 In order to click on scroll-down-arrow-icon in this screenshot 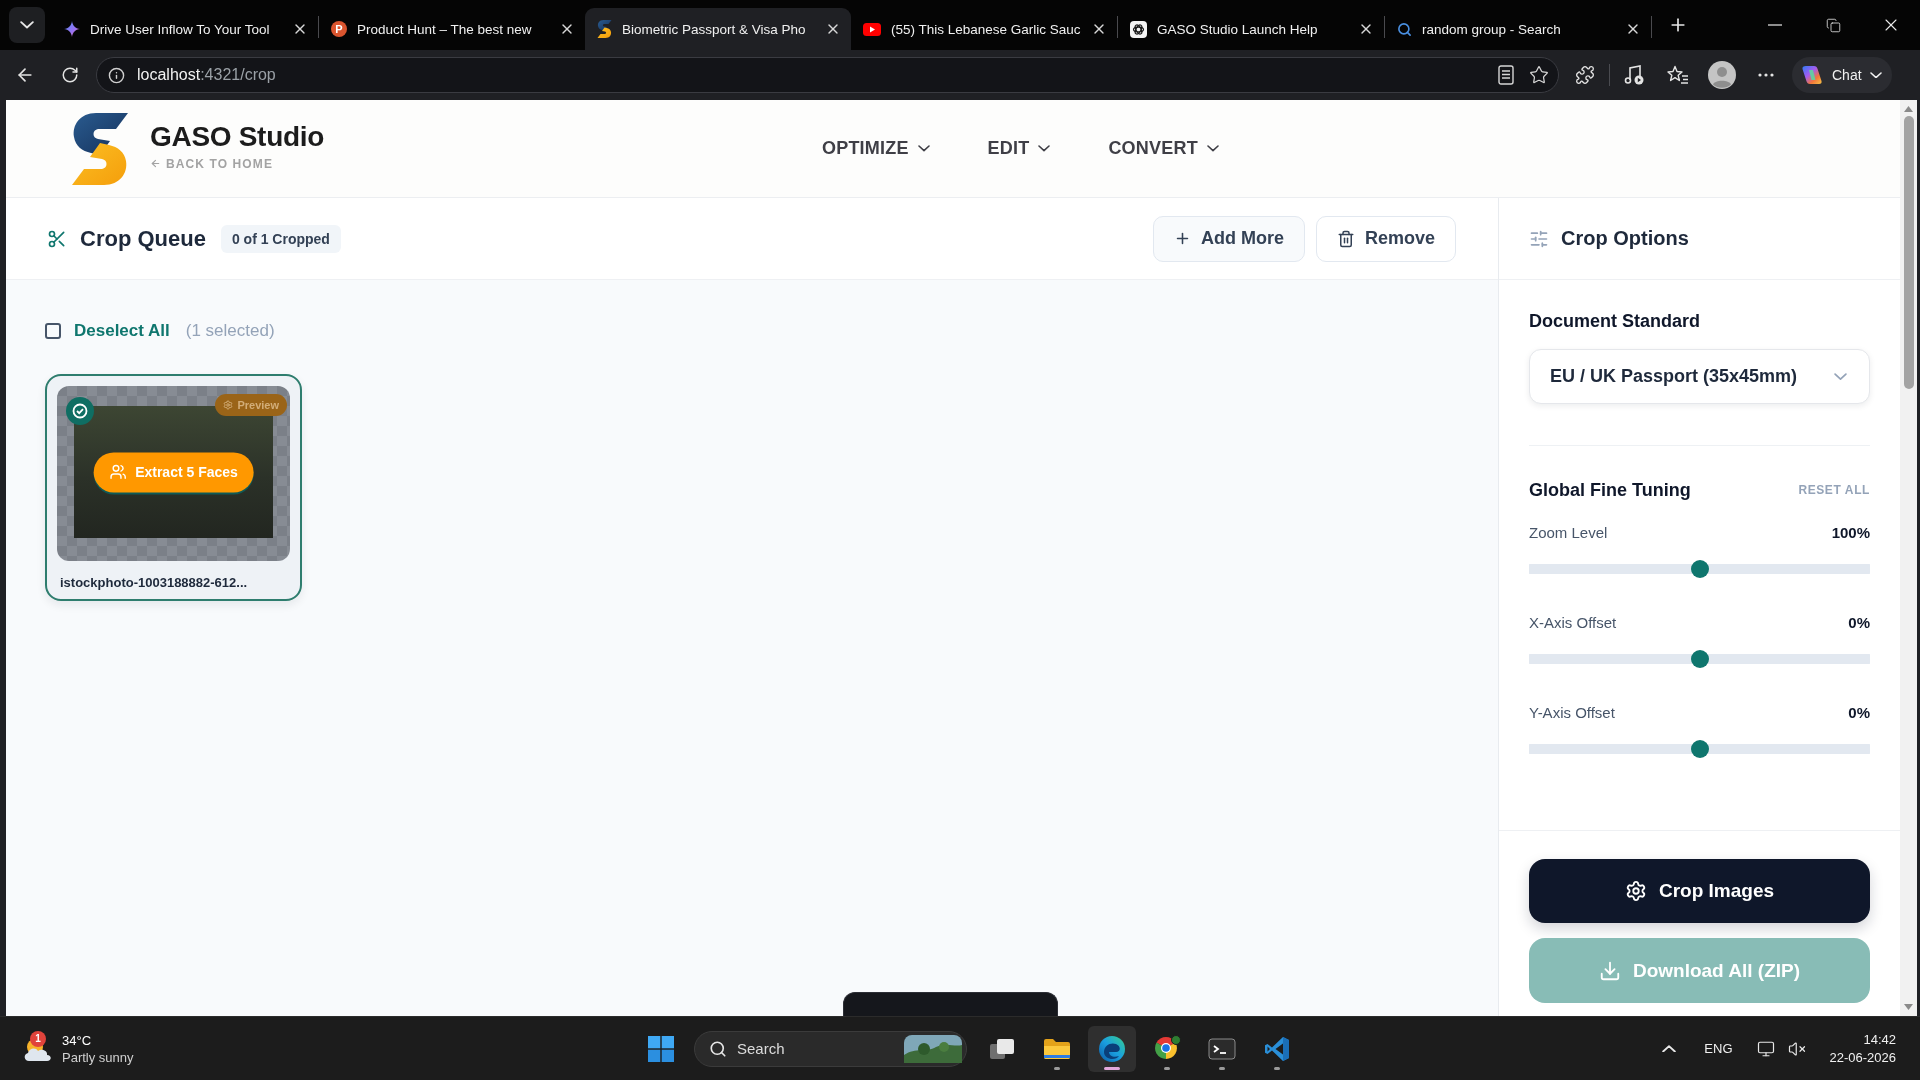, I will do `click(1908, 1007)`.